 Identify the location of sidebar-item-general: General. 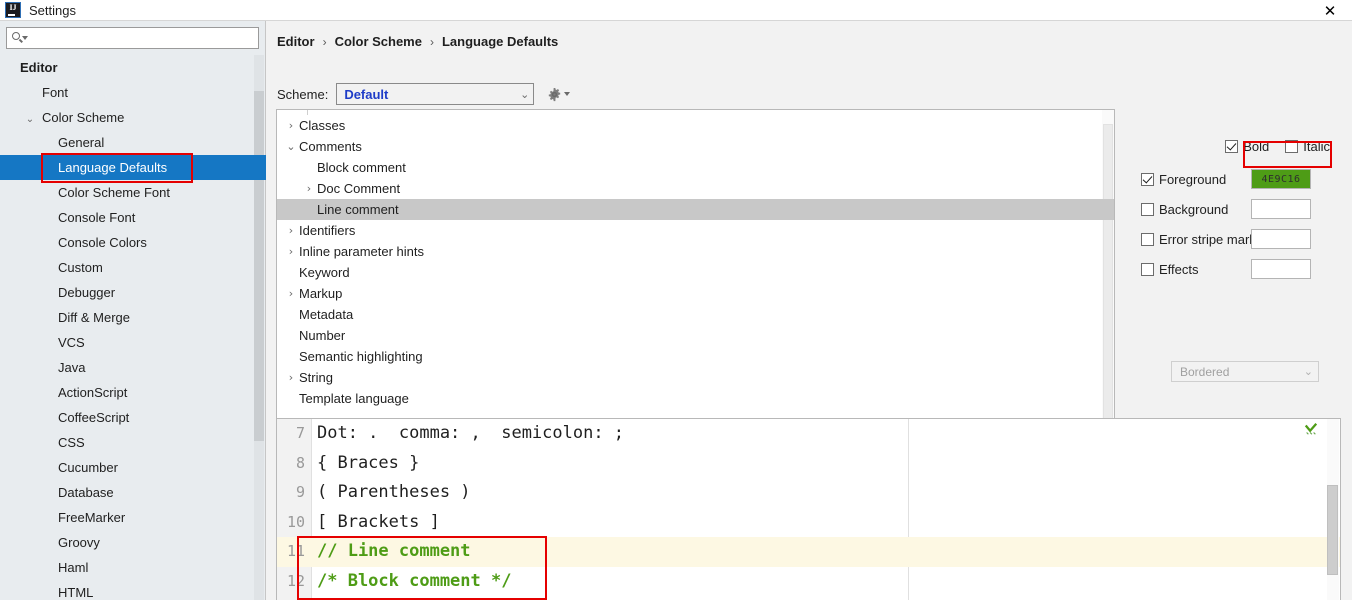
(133, 142).